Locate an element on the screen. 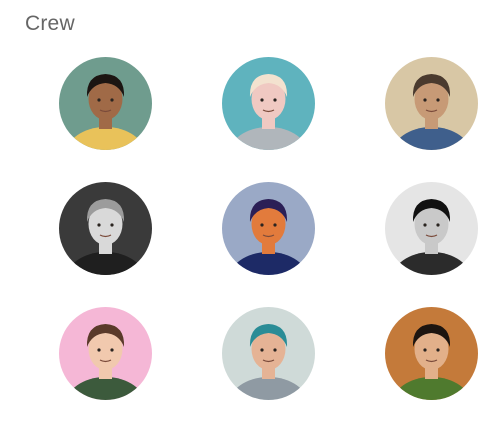  avatar-photo-man-teal-cap is located at coordinates (268, 353).